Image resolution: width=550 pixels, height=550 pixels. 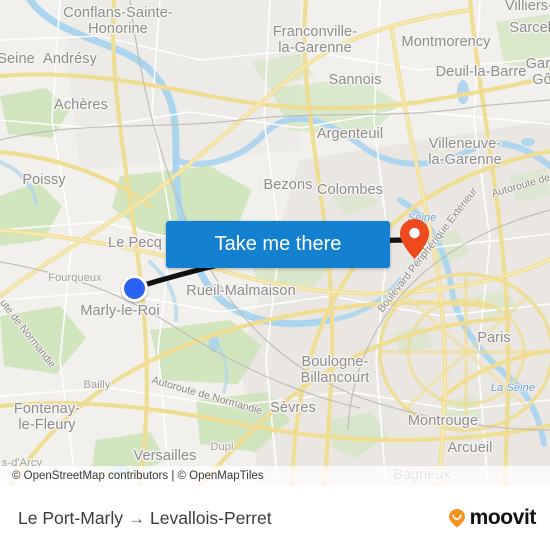 I want to click on trip-destination: Levallois-Perret, so click(x=211, y=517).